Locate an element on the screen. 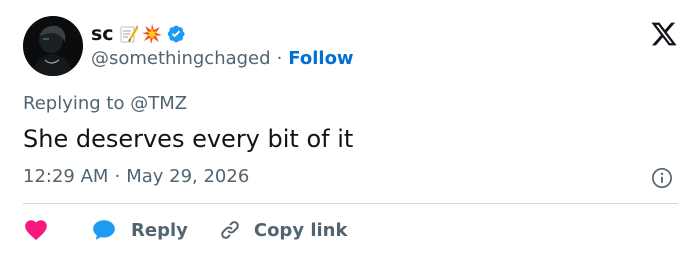 The height and width of the screenshot is (256, 700). avatar is located at coordinates (53, 46).